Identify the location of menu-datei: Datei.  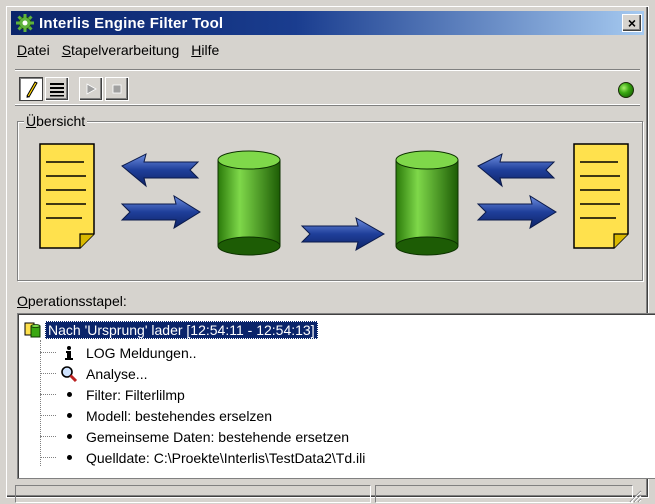
(35, 50).